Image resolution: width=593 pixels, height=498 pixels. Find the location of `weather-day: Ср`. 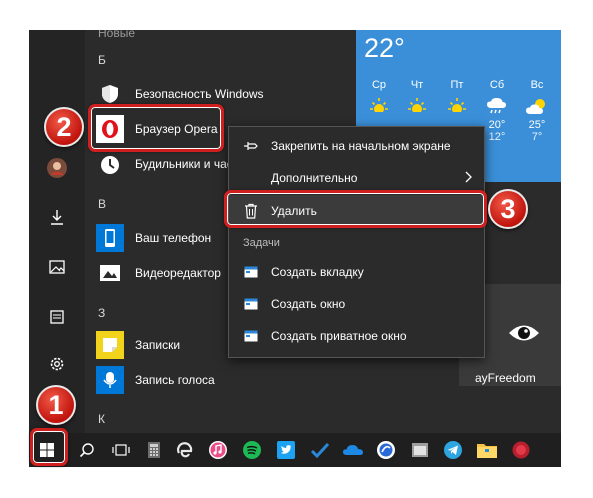

weather-day: Ср is located at coordinates (379, 99).